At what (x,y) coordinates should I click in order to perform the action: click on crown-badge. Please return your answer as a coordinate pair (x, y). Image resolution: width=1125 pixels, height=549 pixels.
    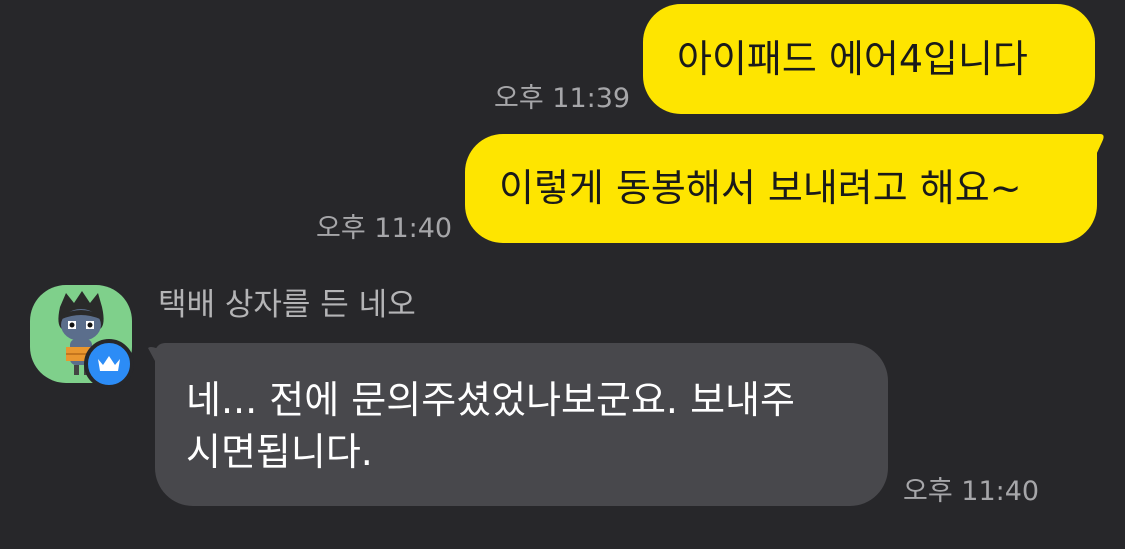
    Looking at the image, I should click on (109, 364).